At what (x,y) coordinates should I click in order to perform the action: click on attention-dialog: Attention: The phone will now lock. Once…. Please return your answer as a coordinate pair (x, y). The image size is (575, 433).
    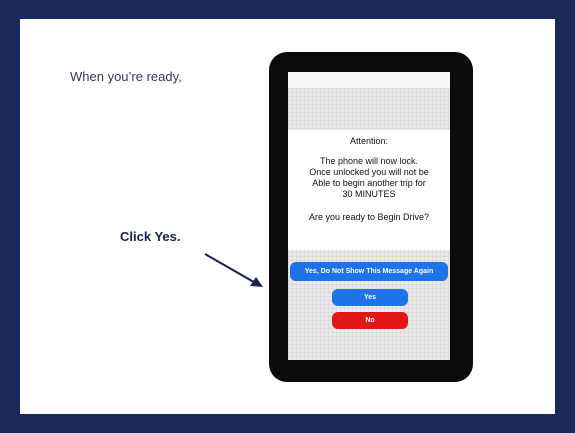
    Looking at the image, I should click on (369, 190).